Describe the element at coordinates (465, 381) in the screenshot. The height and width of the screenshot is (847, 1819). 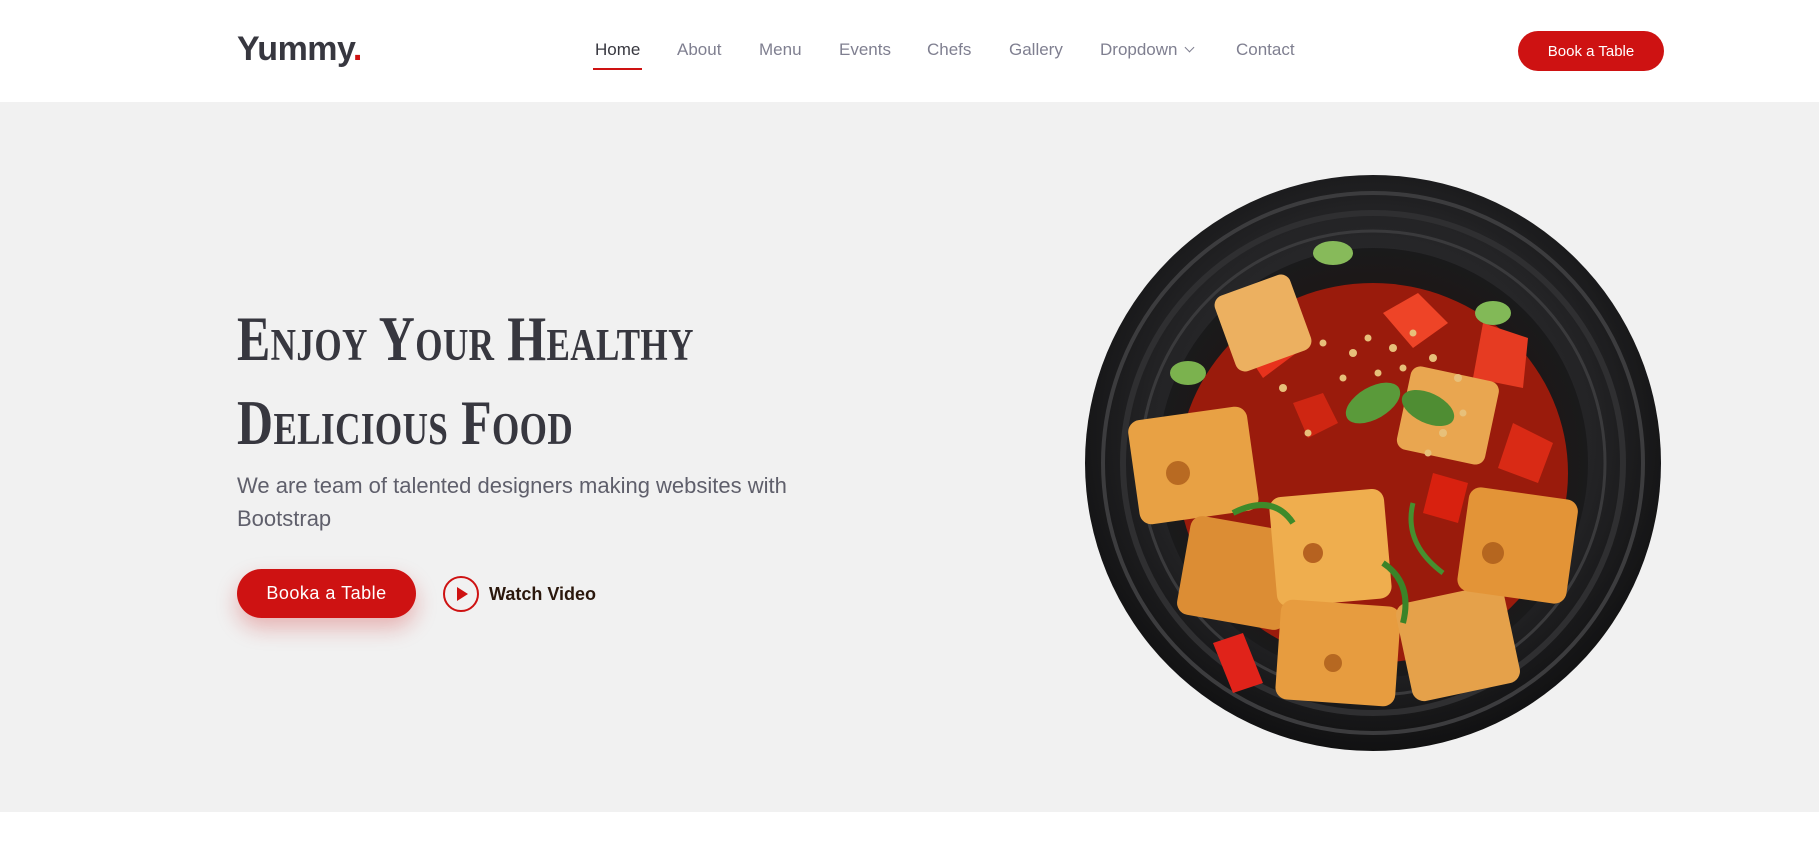
I see `hero-title: Enjoy Your Healthy Delicious Food` at that location.